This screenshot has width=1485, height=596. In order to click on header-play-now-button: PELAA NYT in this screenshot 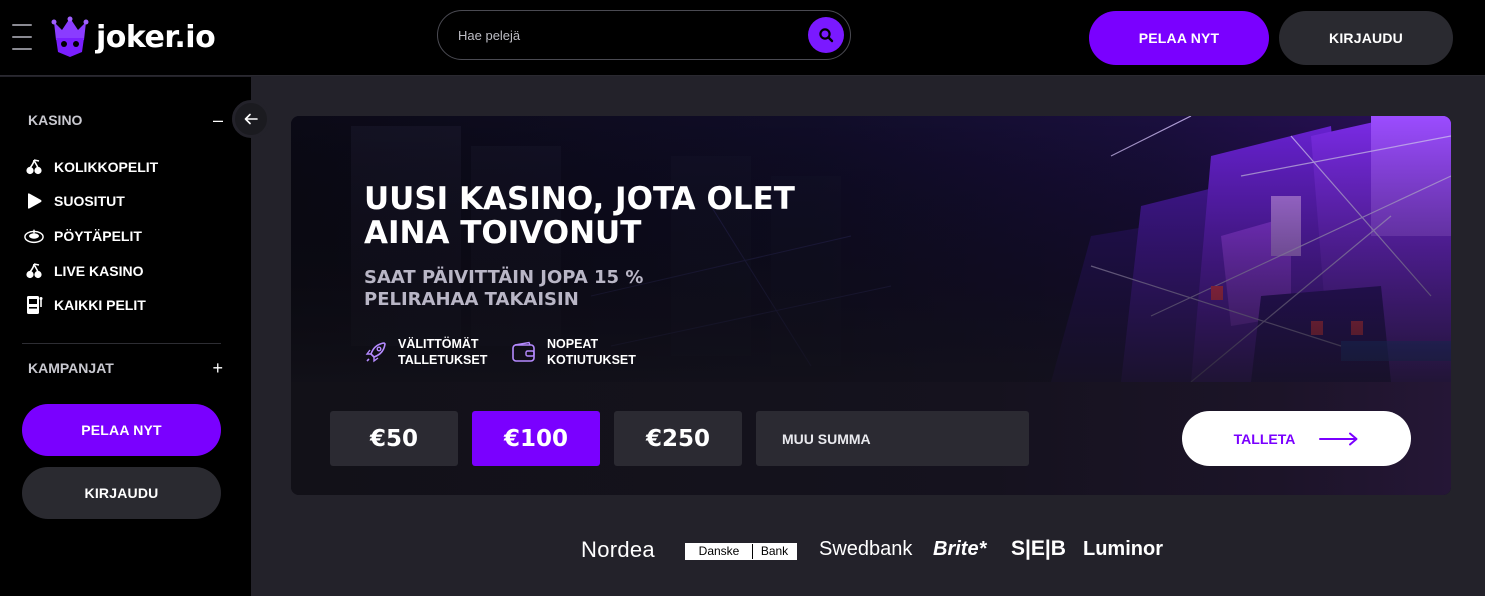, I will do `click(1179, 38)`.